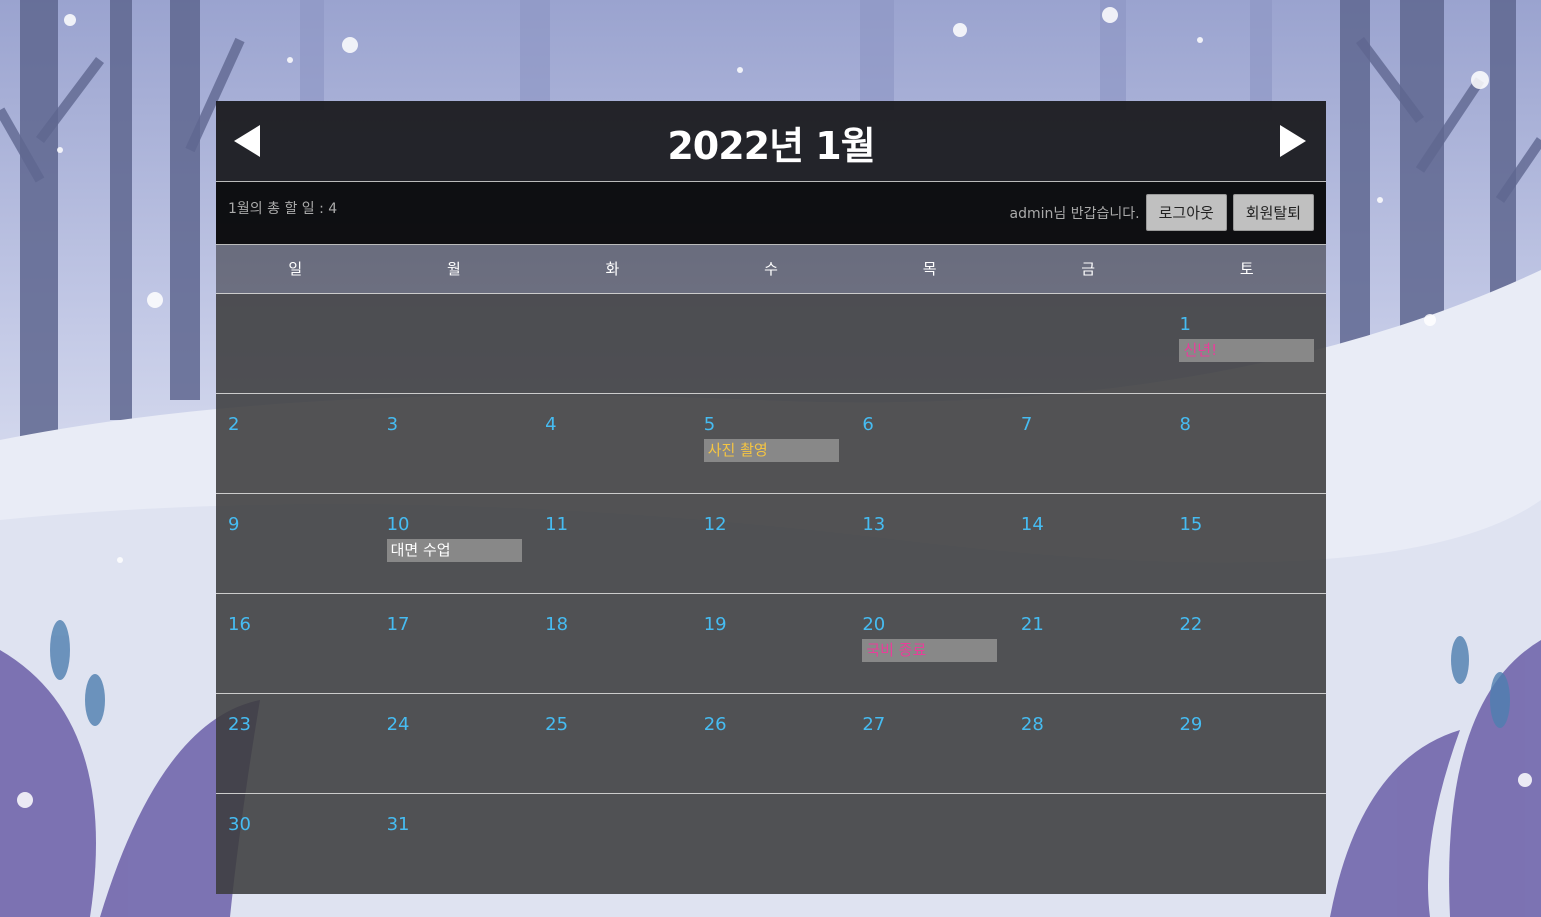  I want to click on day-number: 24, so click(398, 724).